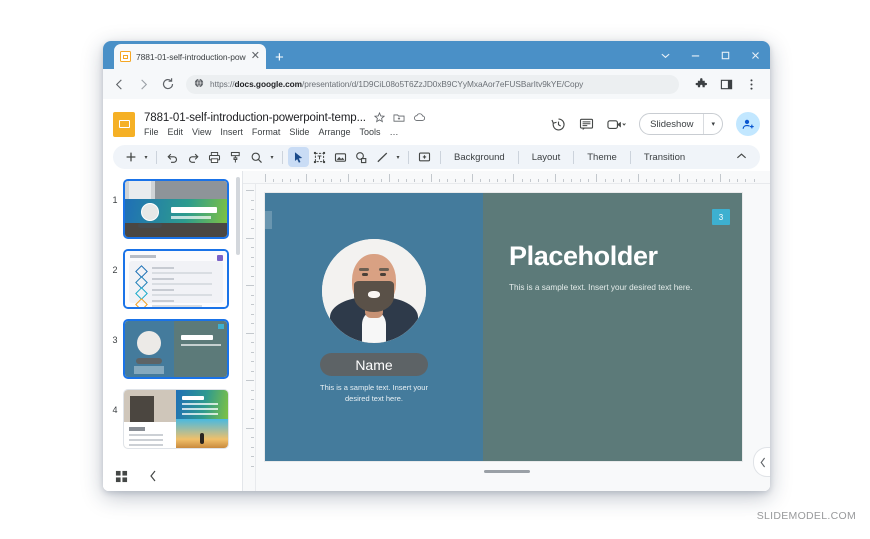 This screenshot has height=539, width=870. Describe the element at coordinates (176, 132) in the screenshot. I see `menu-edit: Edit` at that location.